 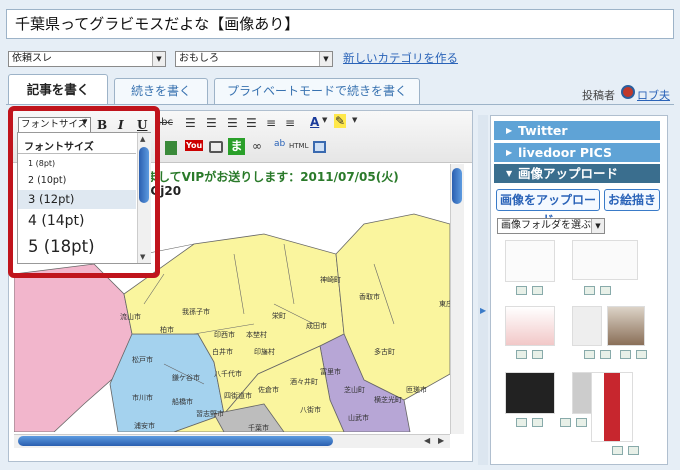 What do you see at coordinates (232, 123) in the screenshot?
I see `align-right-icon: ☰` at bounding box center [232, 123].